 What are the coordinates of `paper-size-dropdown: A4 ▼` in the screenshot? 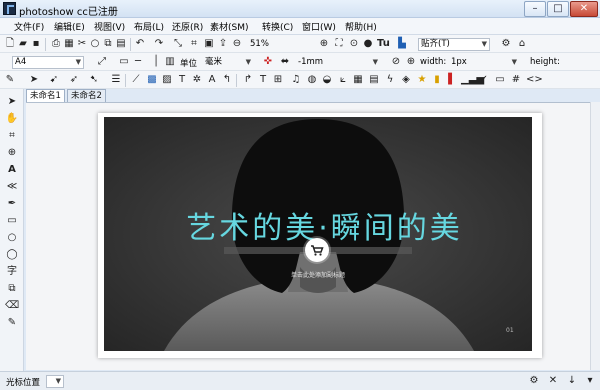 It's located at (48, 62).